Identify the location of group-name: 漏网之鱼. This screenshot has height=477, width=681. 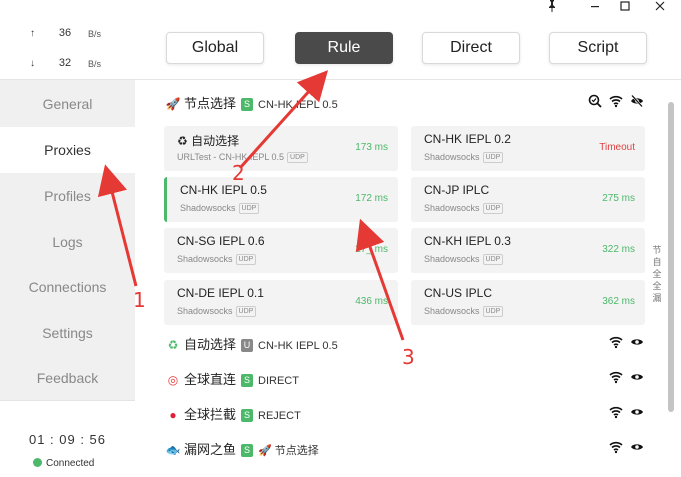
(210, 449).